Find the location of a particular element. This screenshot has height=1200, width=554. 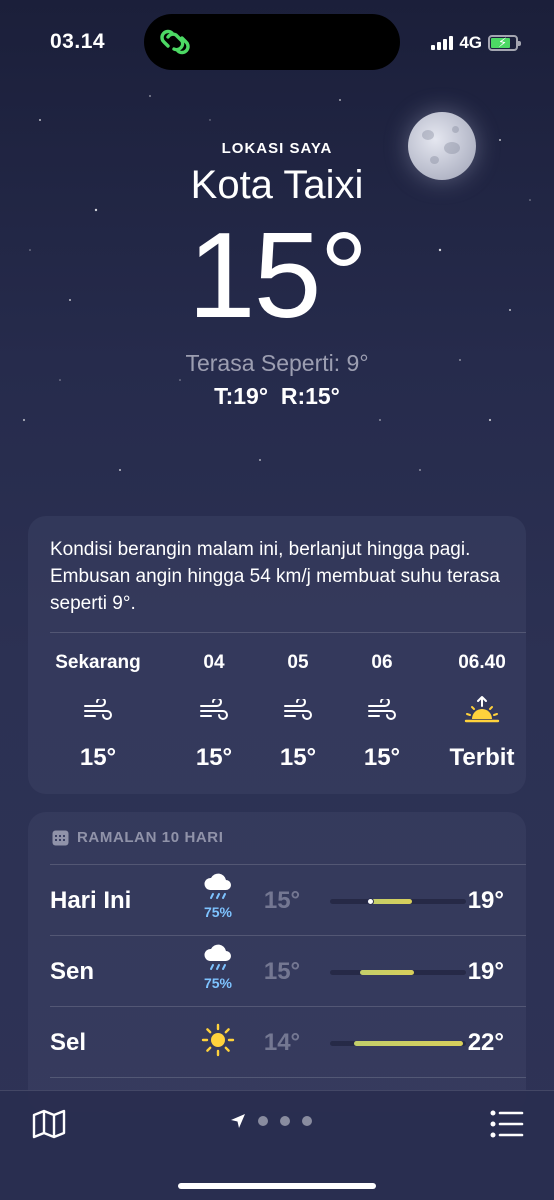

dynamic-island is located at coordinates (272, 42).